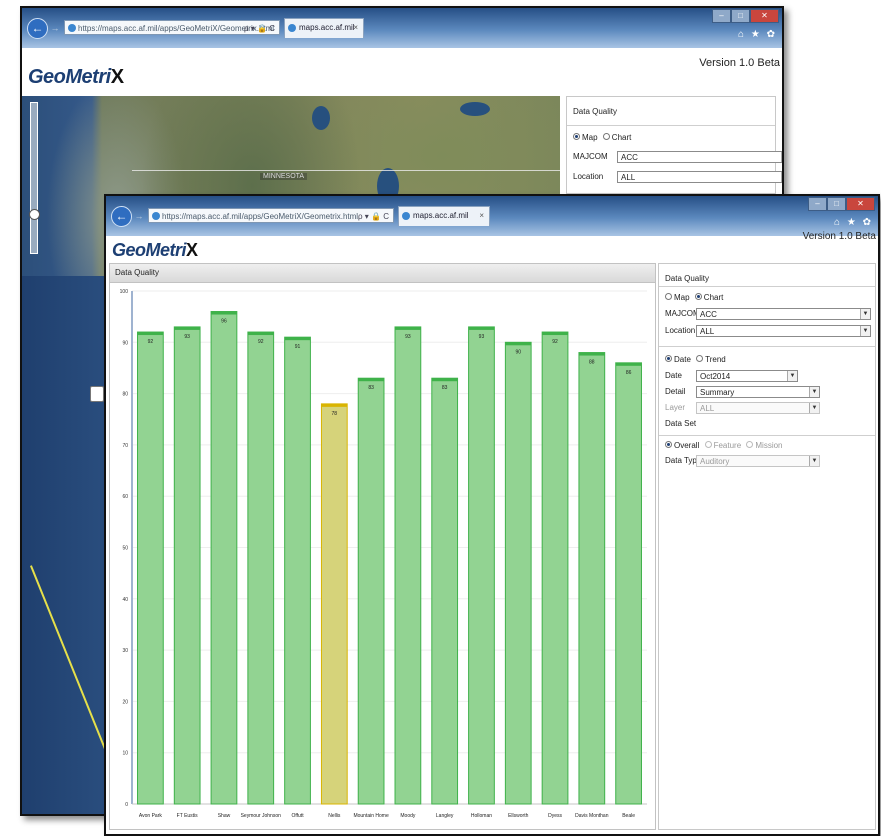 The image size is (881, 836). What do you see at coordinates (717, 392) in the screenshot?
I see `detail-value: Summary` at bounding box center [717, 392].